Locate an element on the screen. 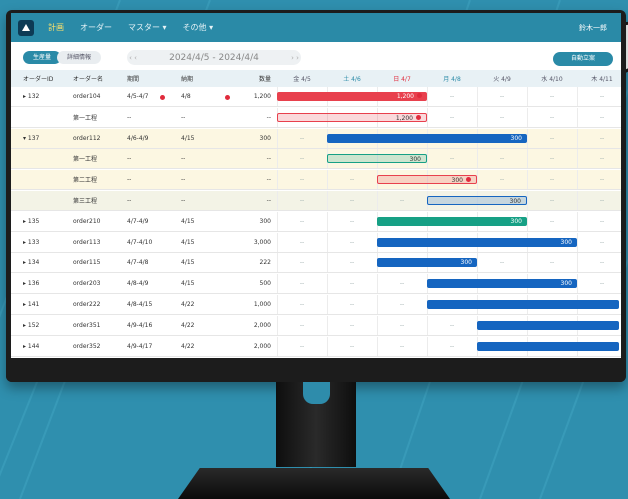  table-row: ▸ 152 order351 4/9-4/16 4/22 2,000 -- -- -- -- is located at coordinates (316, 325).